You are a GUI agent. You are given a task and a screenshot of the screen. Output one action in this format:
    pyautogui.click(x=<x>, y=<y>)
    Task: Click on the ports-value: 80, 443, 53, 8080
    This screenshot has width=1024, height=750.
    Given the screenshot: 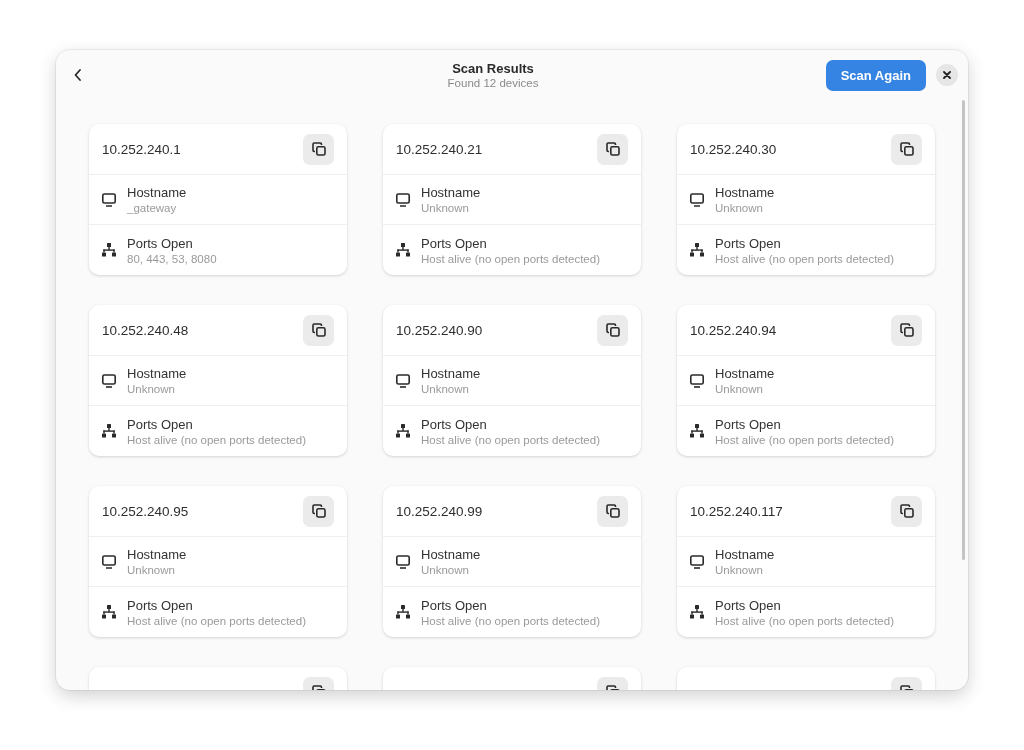 What is the action you would take?
    pyautogui.click(x=172, y=258)
    